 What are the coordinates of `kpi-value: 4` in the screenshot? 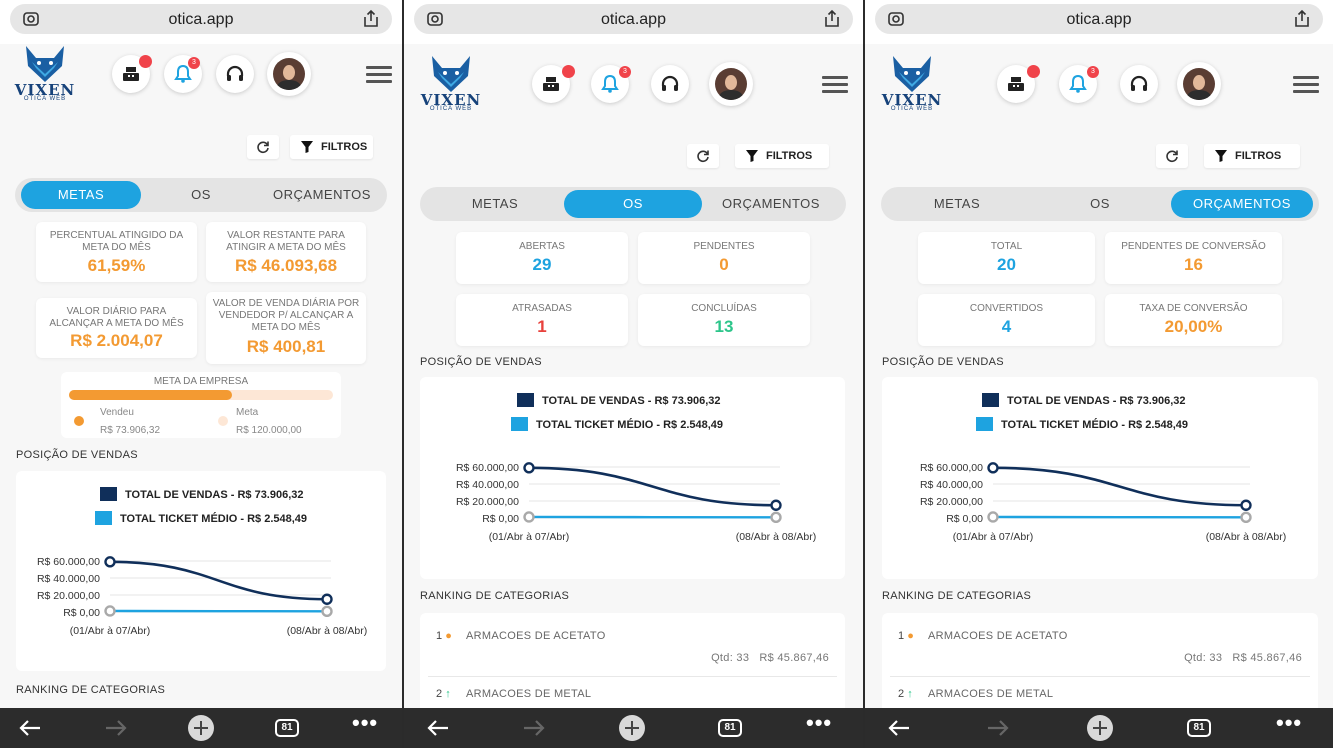 It's located at (1006, 326).